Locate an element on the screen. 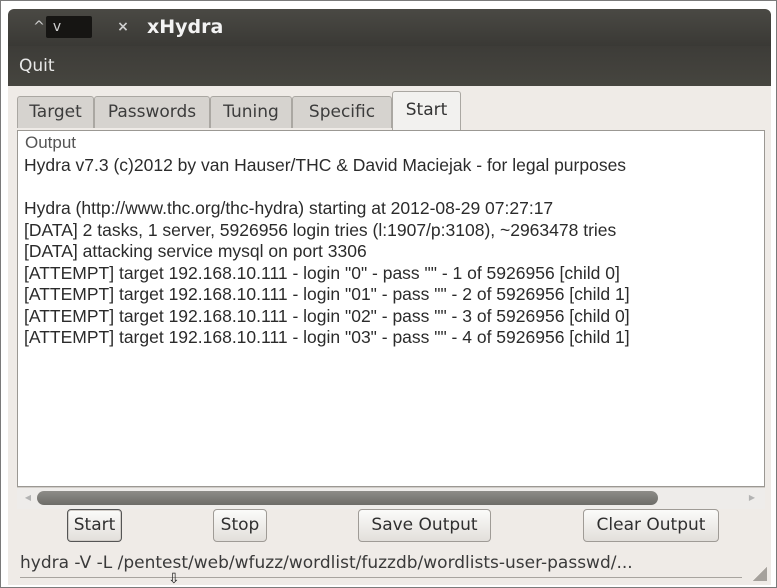 Image resolution: width=777 pixels, height=588 pixels. maximize-button: v is located at coordinates (69, 27).